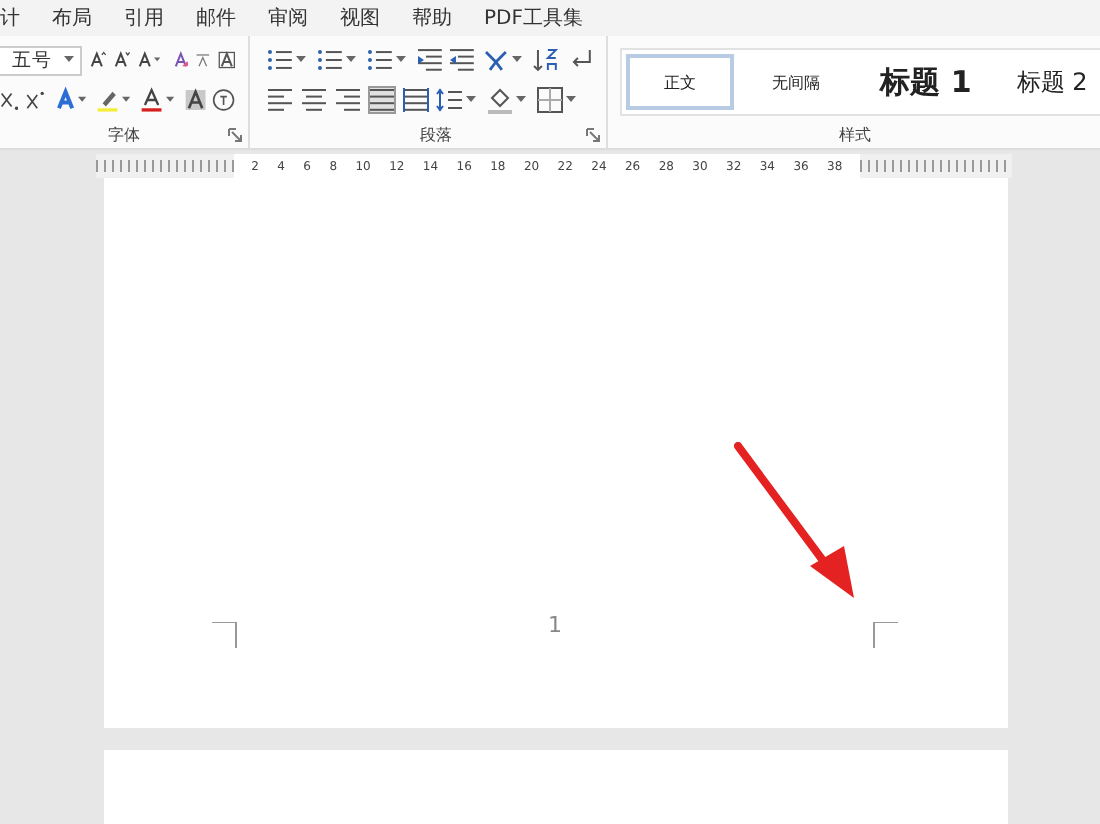  Describe the element at coordinates (224, 100) in the screenshot. I see `enclose-character-icon` at that location.